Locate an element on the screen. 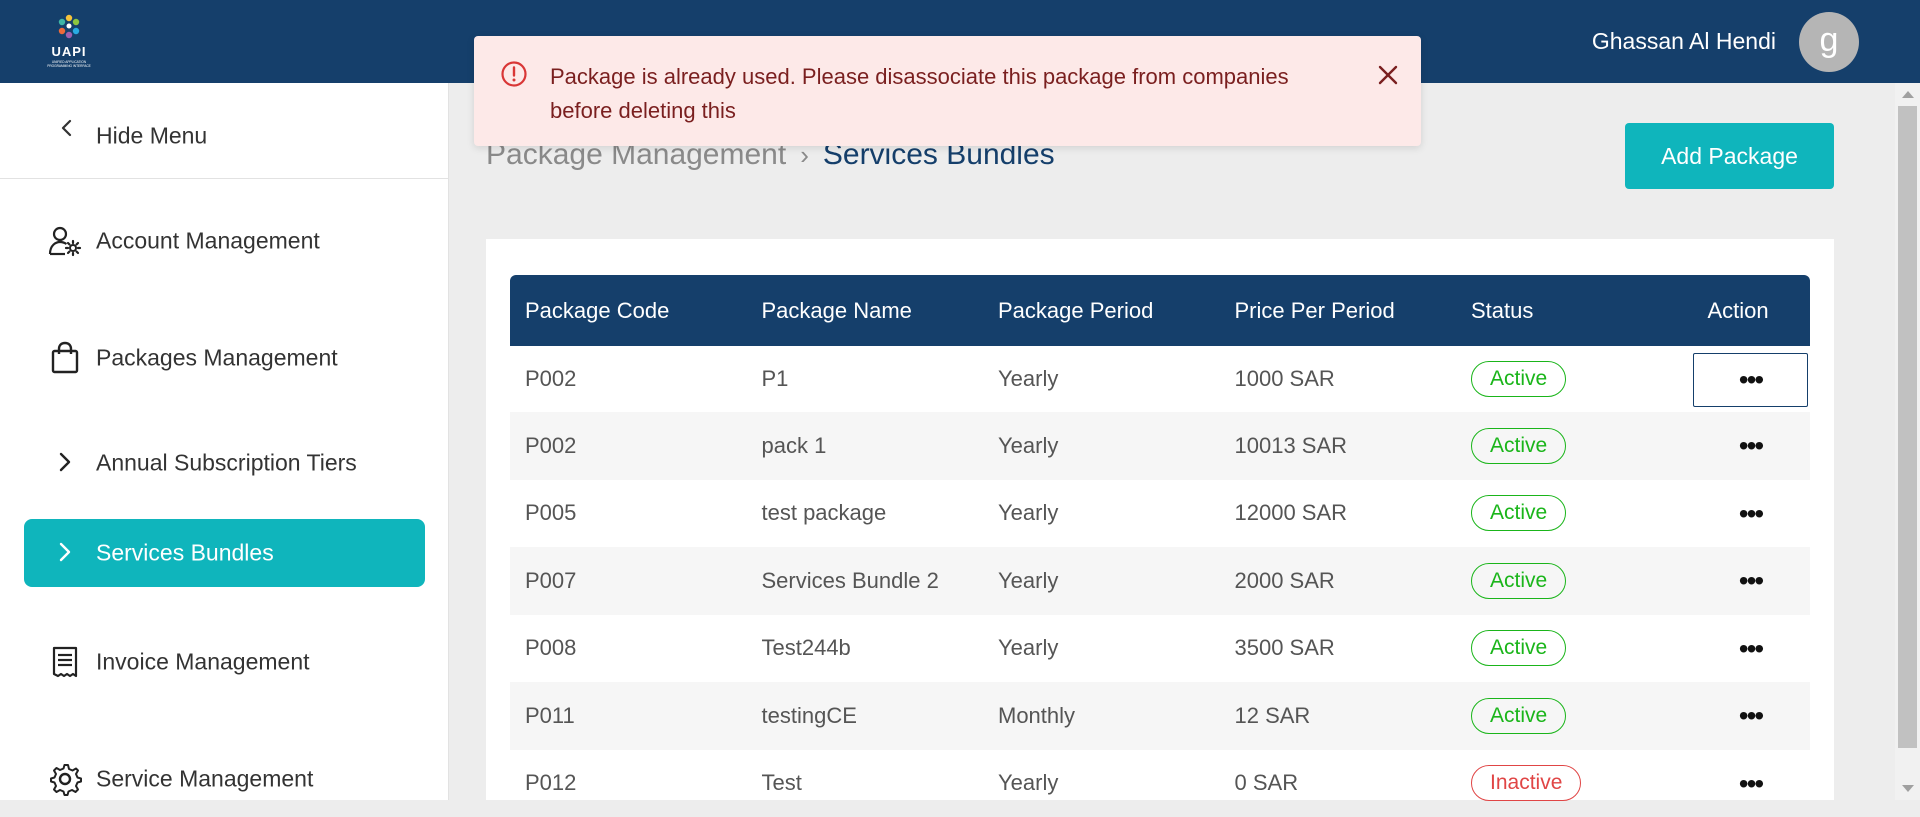  package-name-cell: pack 1 is located at coordinates (865, 446).